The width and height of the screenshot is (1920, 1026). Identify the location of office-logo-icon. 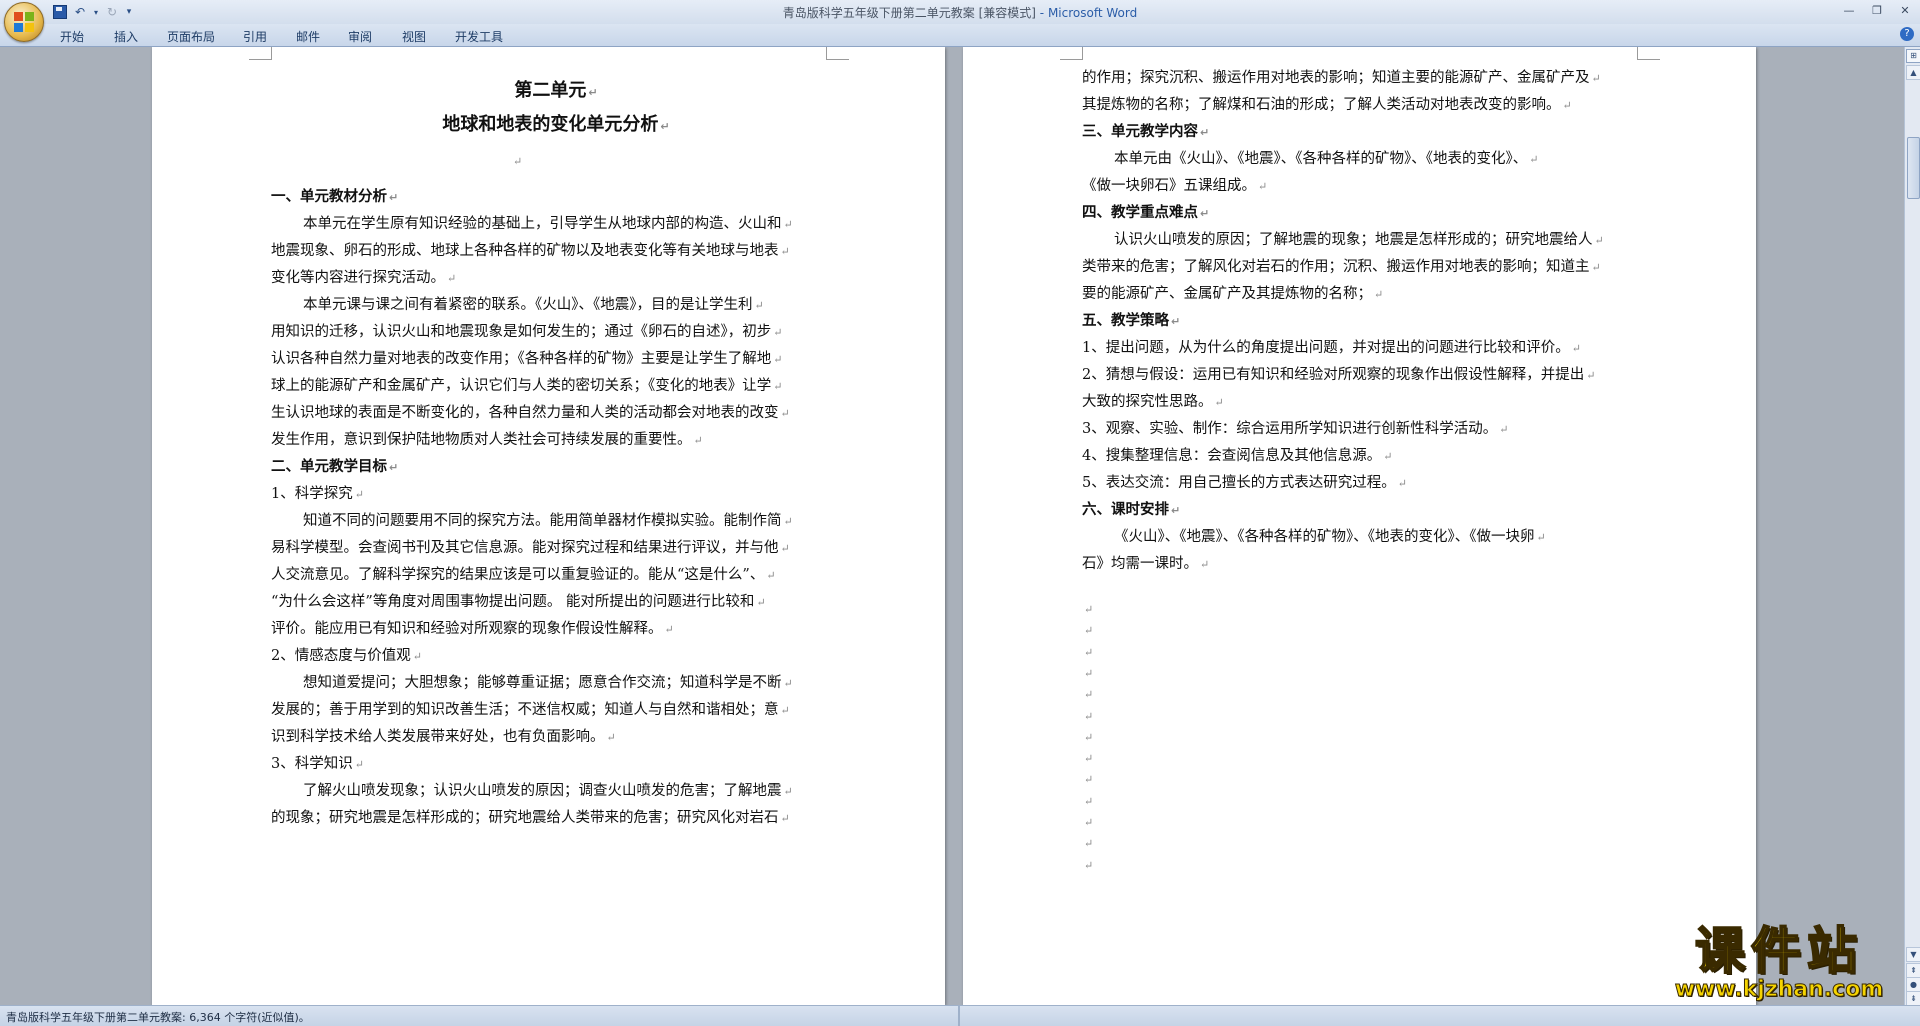
(24, 22).